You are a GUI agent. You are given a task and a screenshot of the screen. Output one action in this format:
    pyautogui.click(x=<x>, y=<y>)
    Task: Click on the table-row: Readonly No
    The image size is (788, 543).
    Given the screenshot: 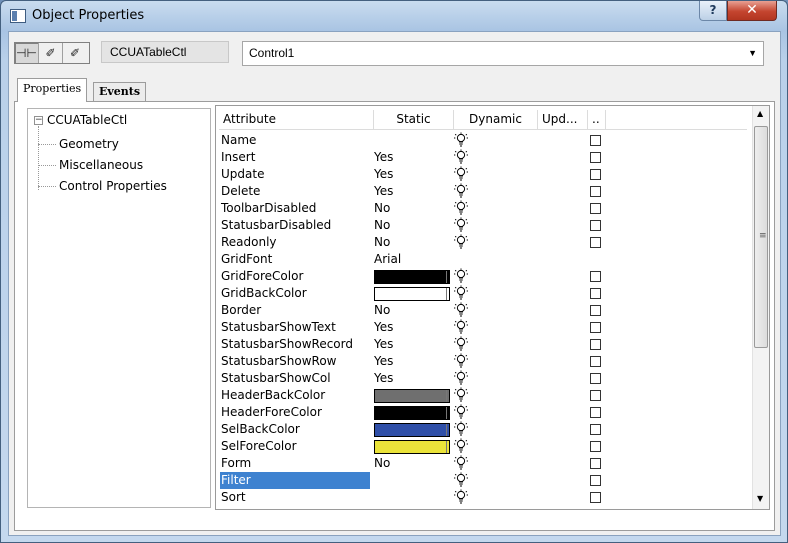 What is the action you would take?
    pyautogui.click(x=483, y=242)
    